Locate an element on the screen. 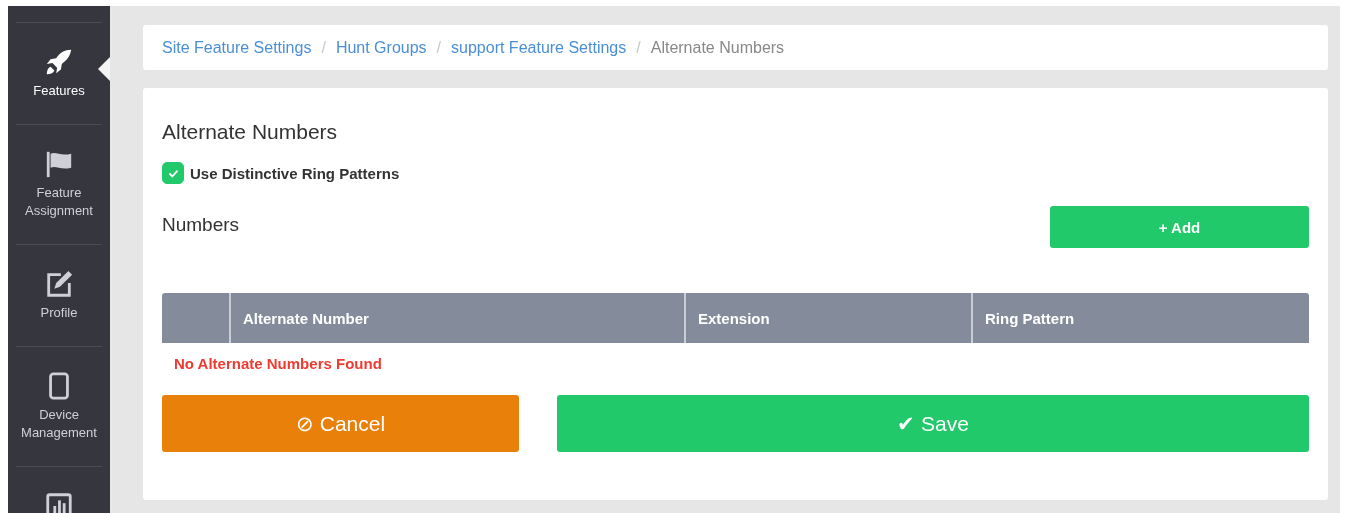 This screenshot has height=513, width=1346. sidebar-item: Device Management is located at coordinates (59, 406).